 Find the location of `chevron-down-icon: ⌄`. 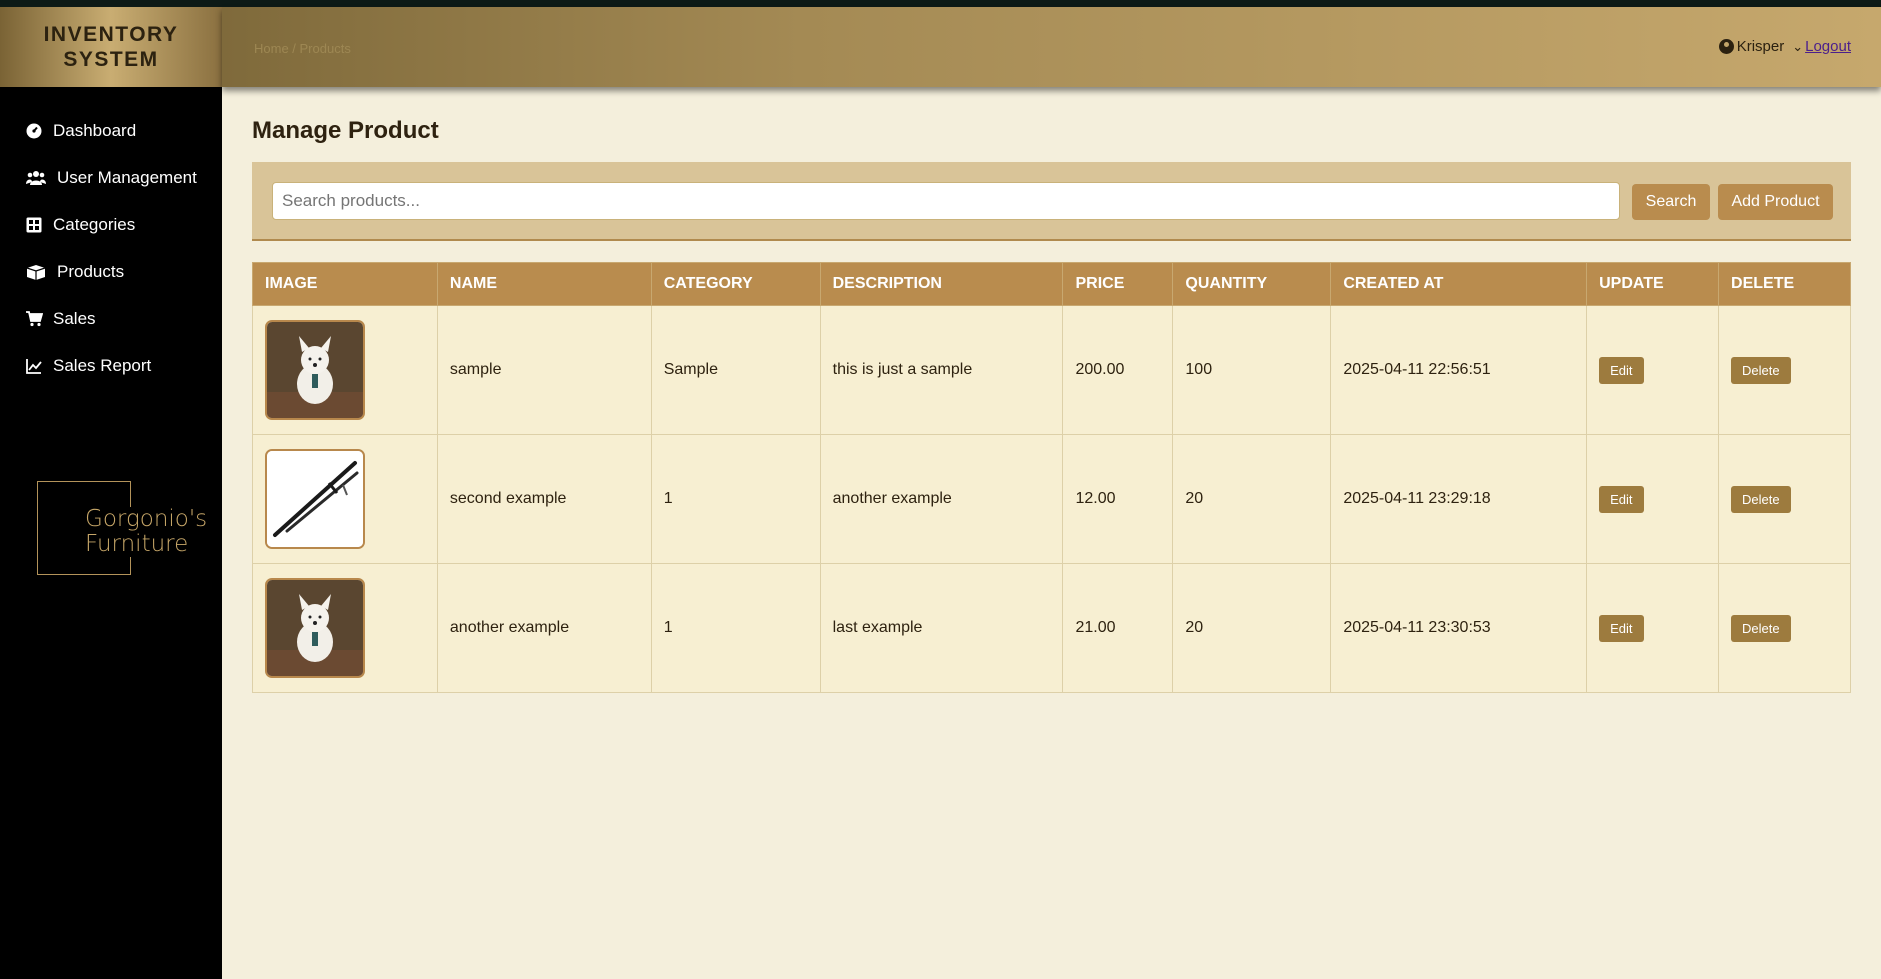

chevron-down-icon: ⌄ is located at coordinates (1797, 47).